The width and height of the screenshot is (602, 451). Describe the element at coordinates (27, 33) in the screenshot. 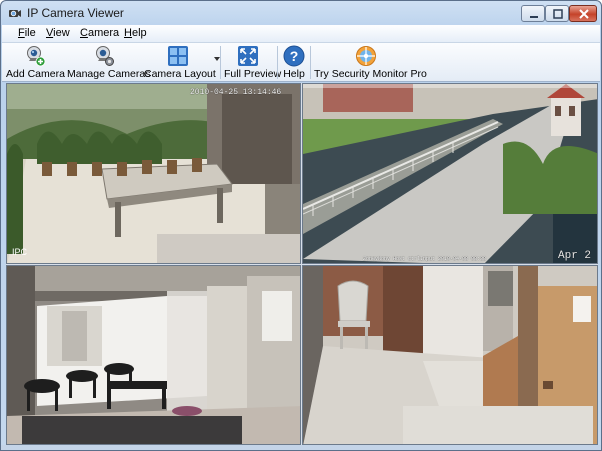

I see `menu-file: File` at that location.